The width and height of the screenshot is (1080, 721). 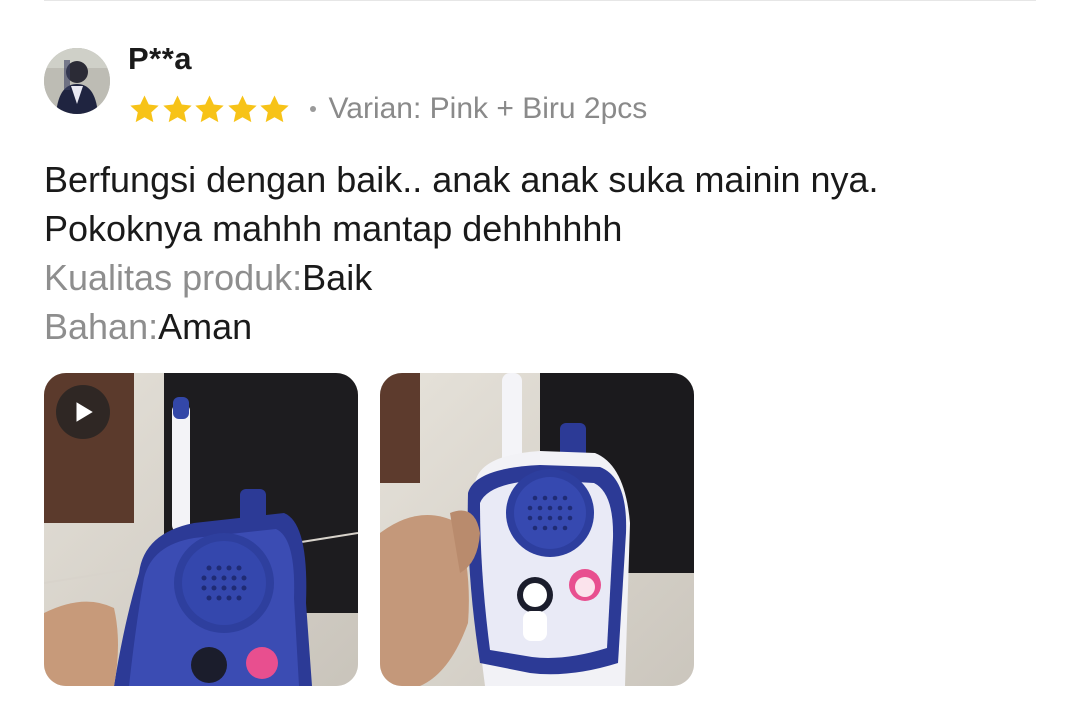 I want to click on variant-label: Varian: Pink + Biru 2pcs, so click(x=488, y=108).